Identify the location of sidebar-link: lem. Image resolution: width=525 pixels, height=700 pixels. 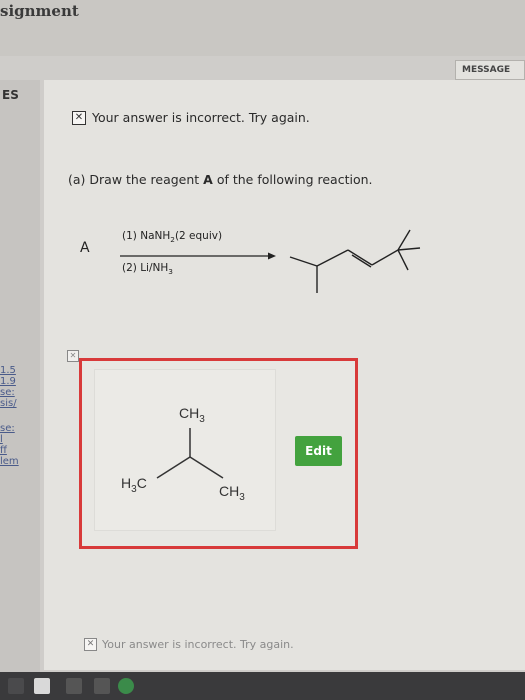
(9, 462).